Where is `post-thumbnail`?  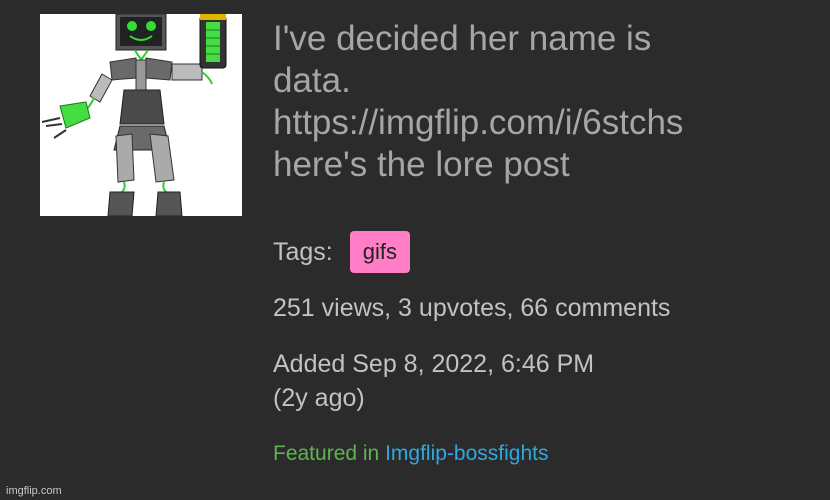 post-thumbnail is located at coordinates (141, 115).